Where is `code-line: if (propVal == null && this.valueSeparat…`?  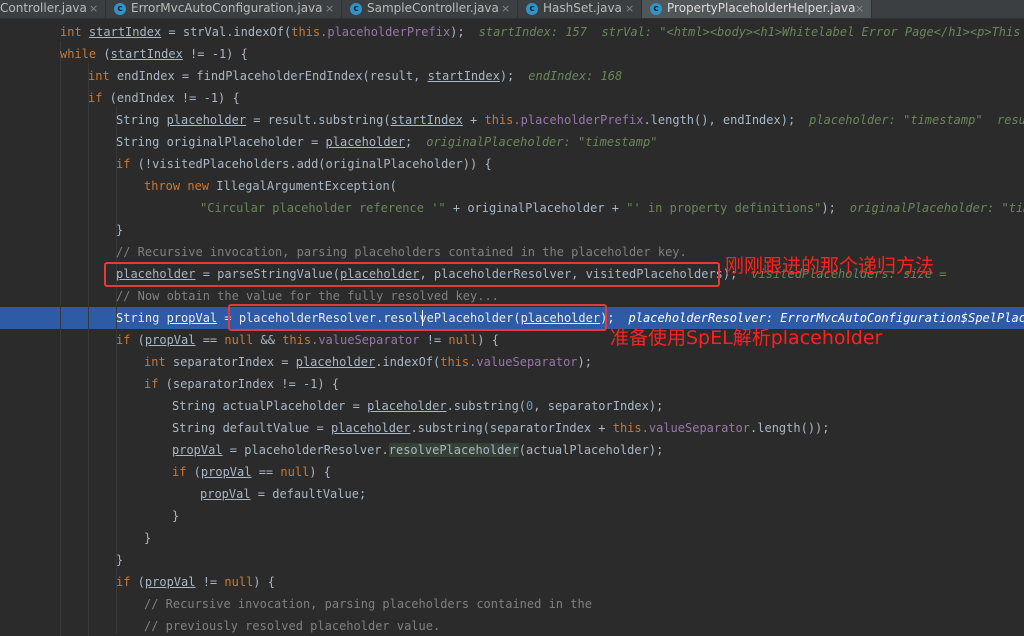
code-line: if (propVal == null && this.valueSeparat… is located at coordinates (307, 340).